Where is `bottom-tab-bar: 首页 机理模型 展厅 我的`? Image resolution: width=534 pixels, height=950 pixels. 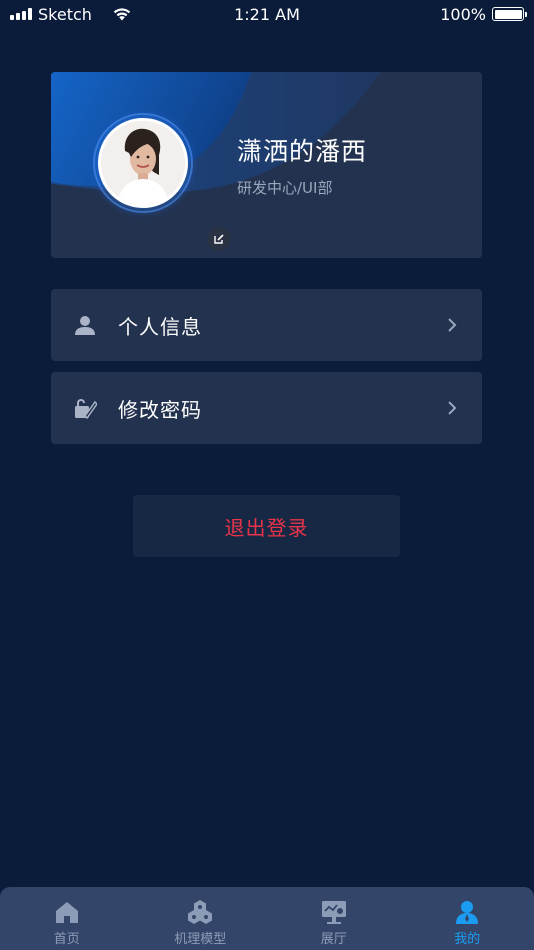
bottom-tab-bar: 首页 机理模型 展厅 我的 is located at coordinates (267, 918).